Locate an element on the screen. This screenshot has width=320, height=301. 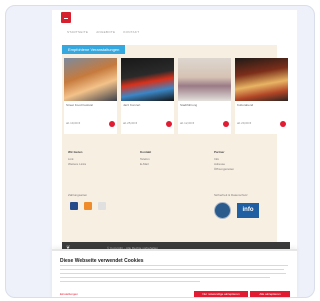
event-title: Jazz Konzert is located at coordinates (132, 105).